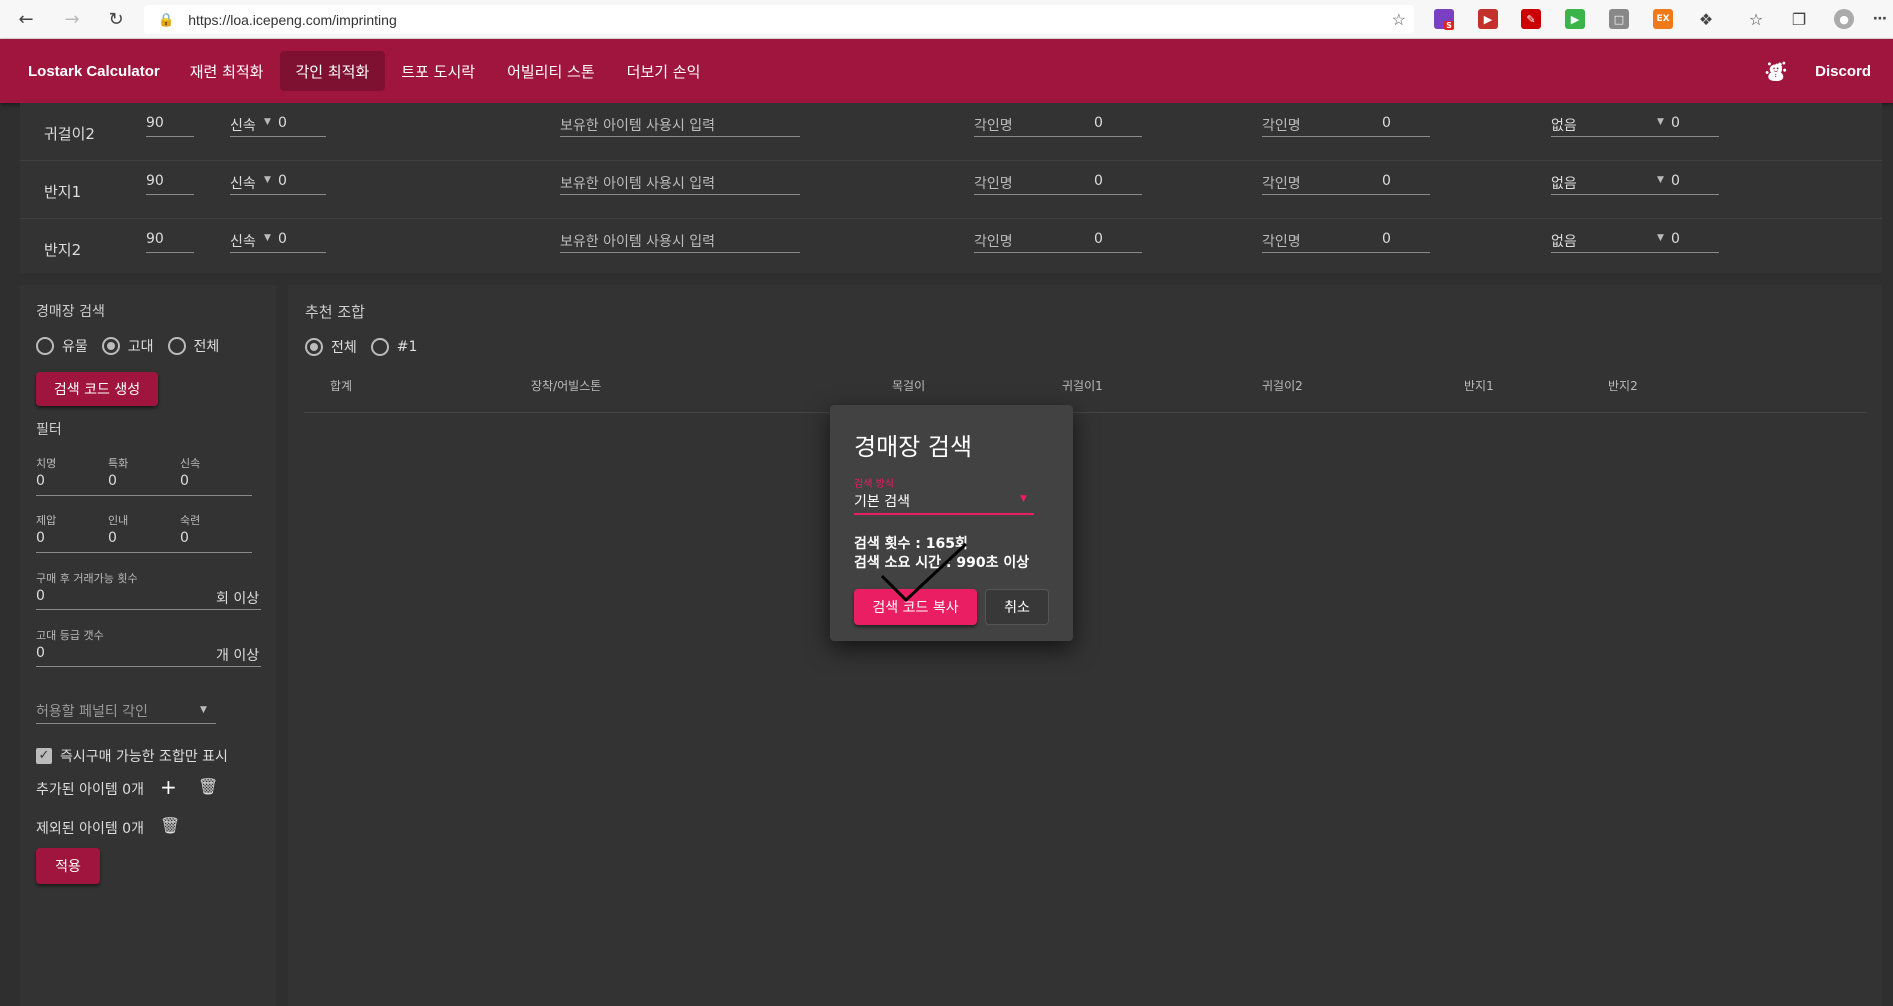  Describe the element at coordinates (94, 71) in the screenshot. I see `brand-title: Lostark Calculator` at that location.